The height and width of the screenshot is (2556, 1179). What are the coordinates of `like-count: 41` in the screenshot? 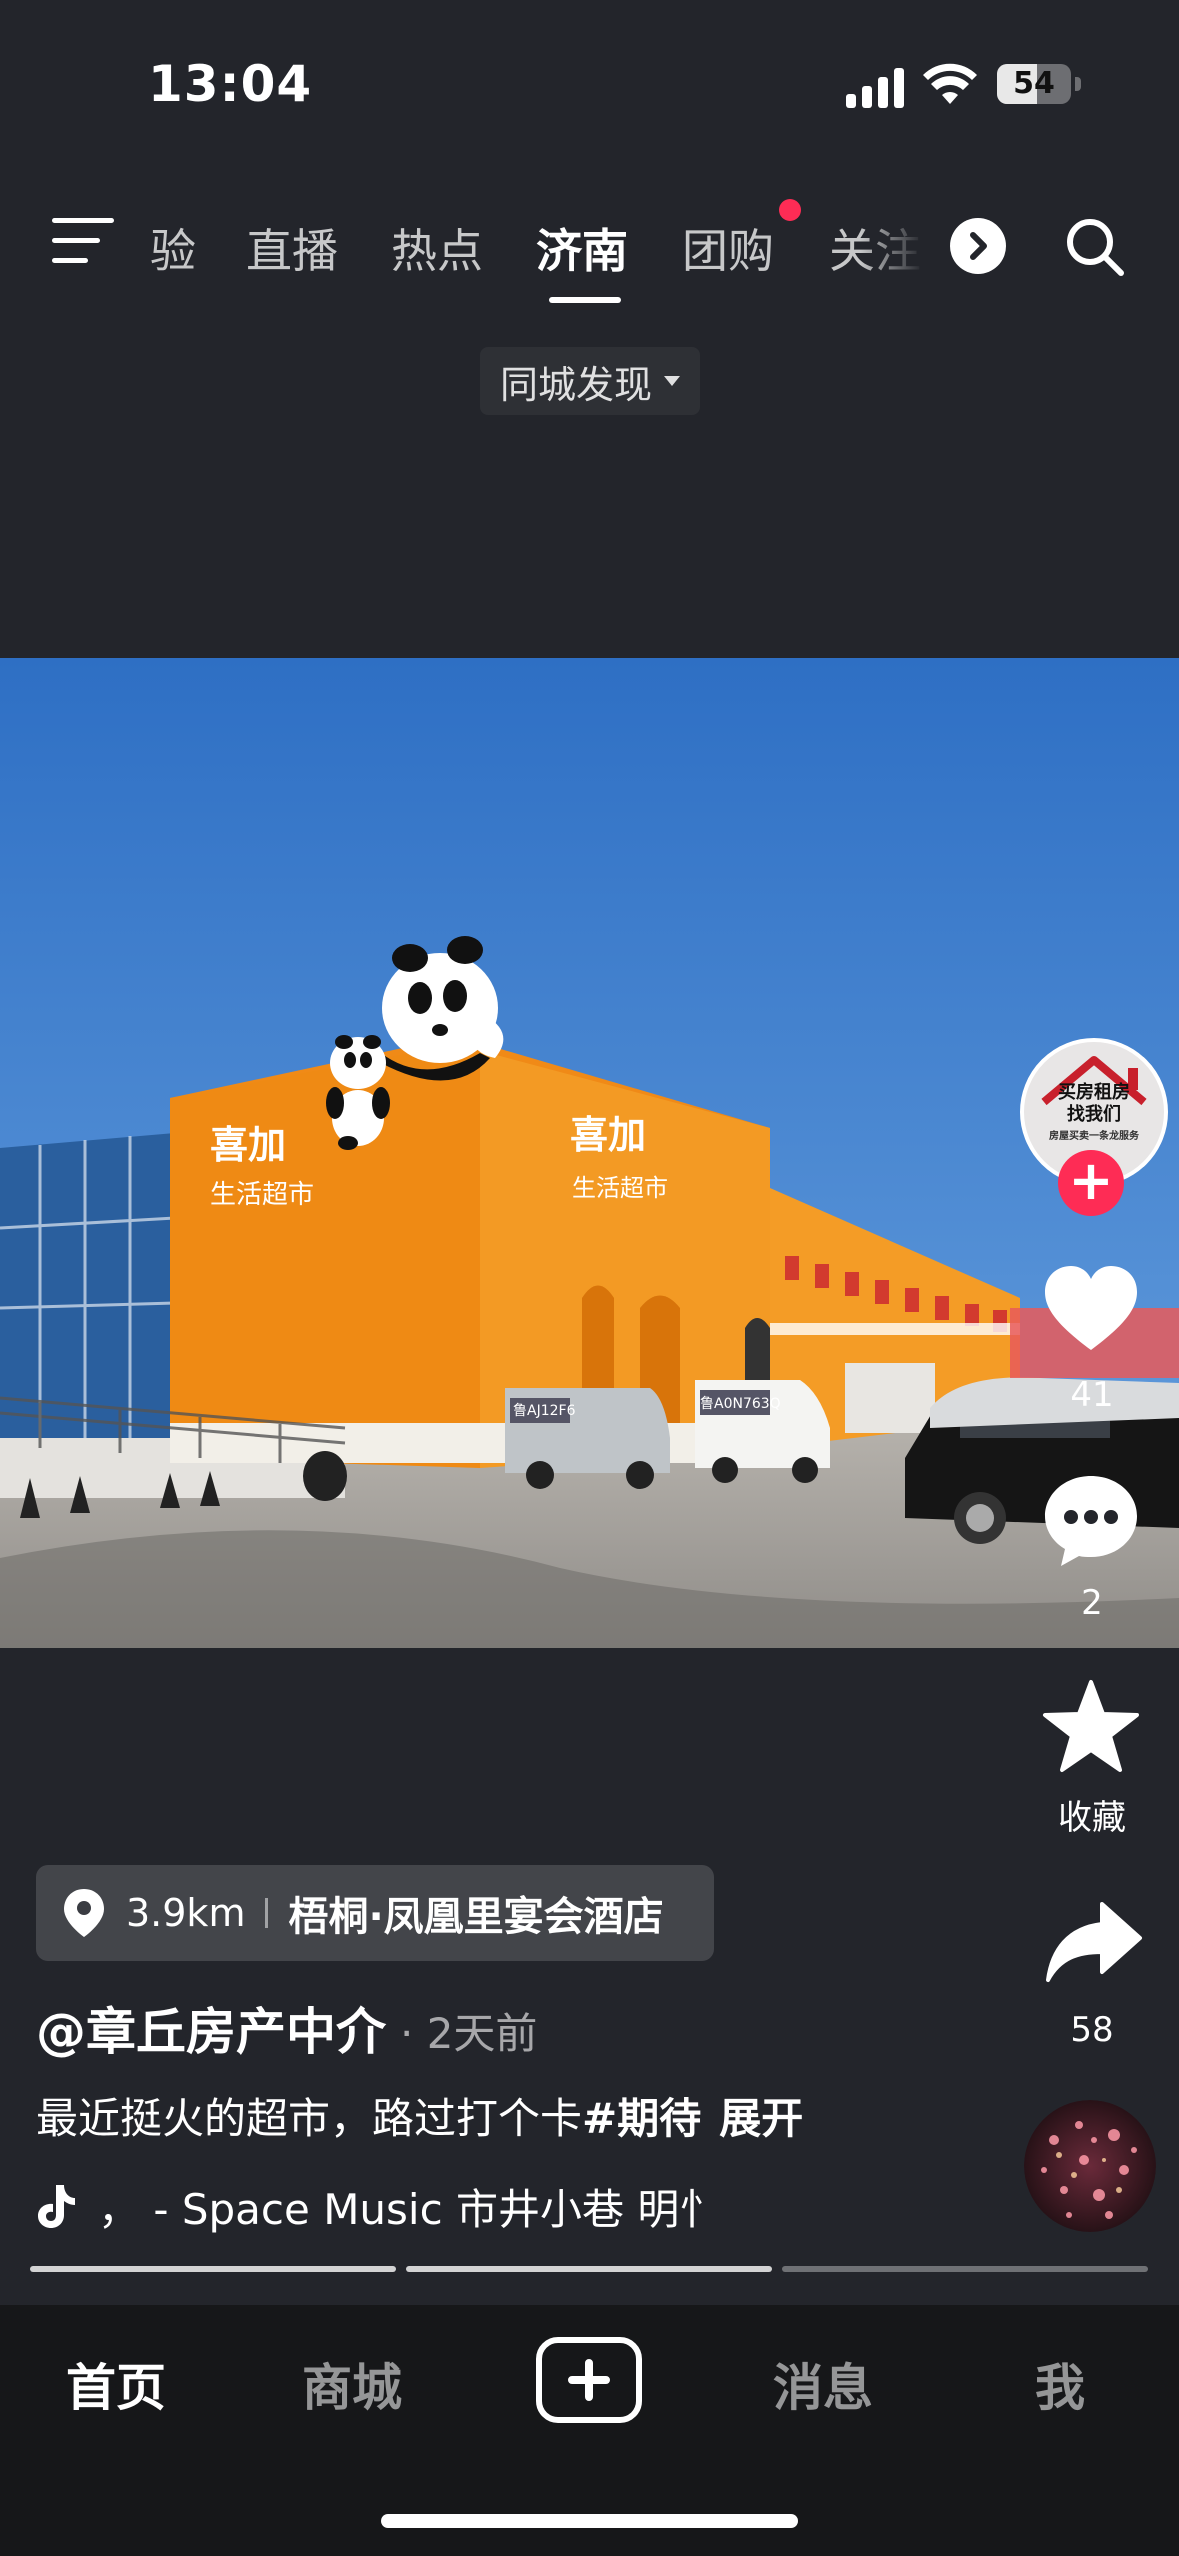 It's located at (1092, 1395).